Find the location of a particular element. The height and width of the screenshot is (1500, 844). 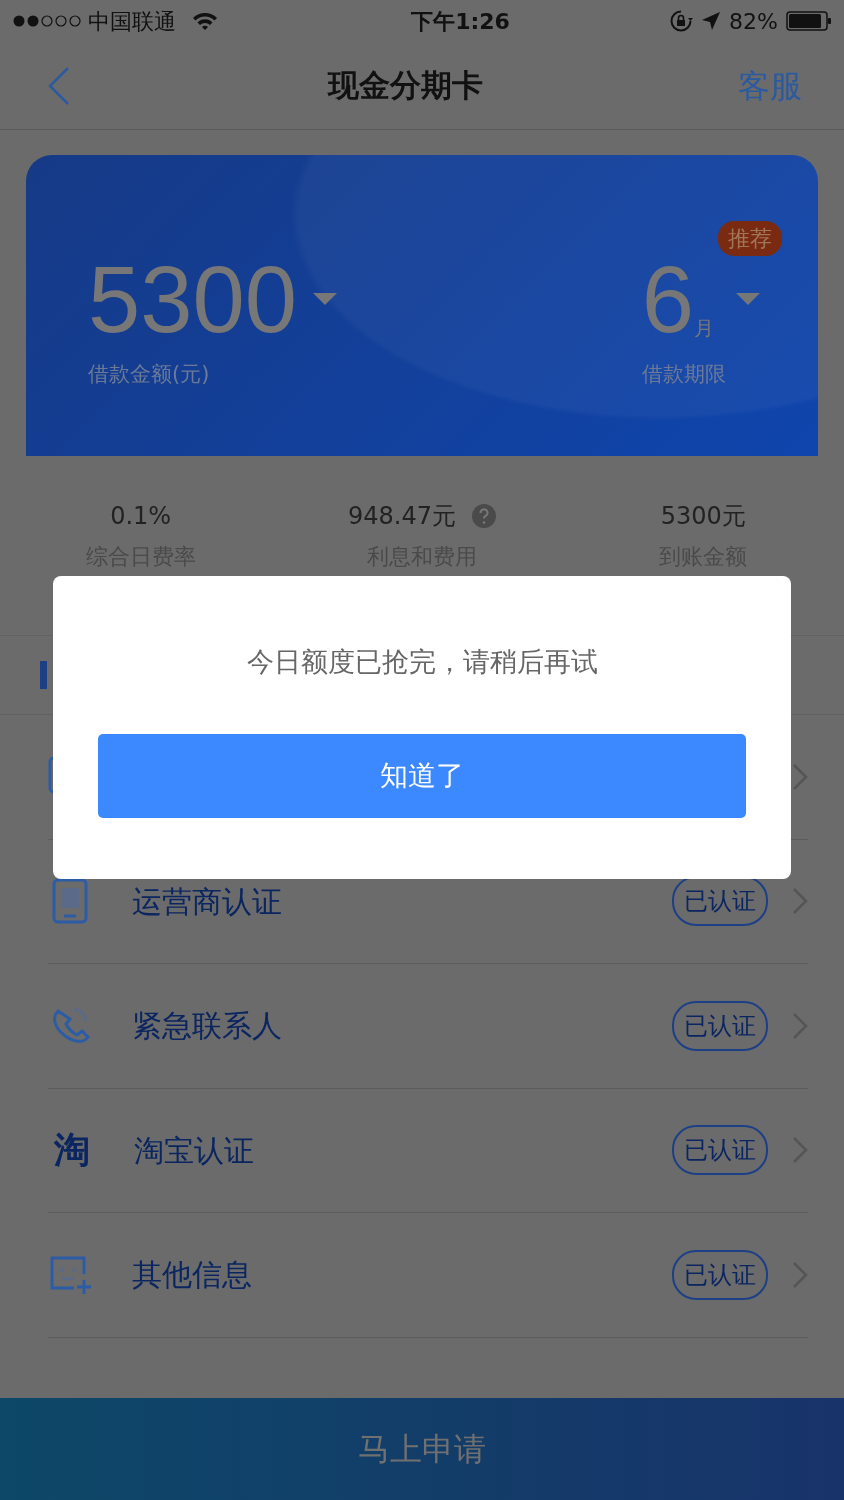

verification-title: 其他信息 is located at coordinates (192, 1275).